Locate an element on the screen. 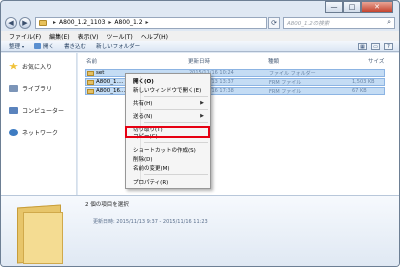 The height and width of the screenshot is (267, 400). forward-button: ▶ is located at coordinates (25, 22).